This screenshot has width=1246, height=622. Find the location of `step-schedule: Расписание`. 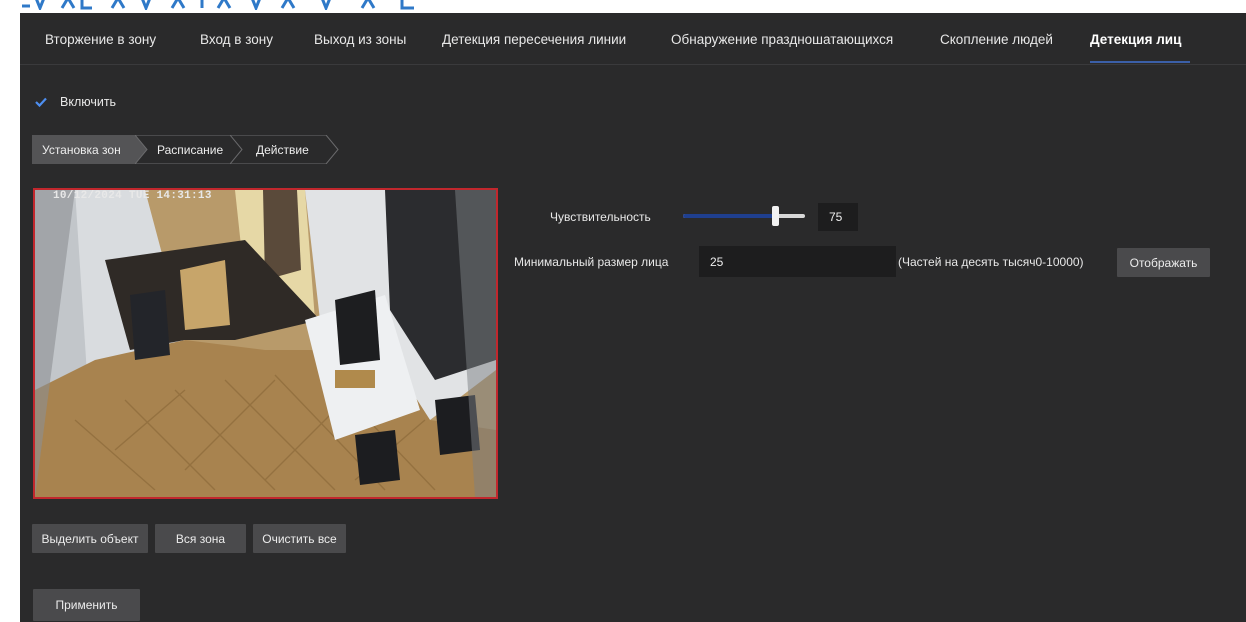

step-schedule: Расписание is located at coordinates (189, 149).